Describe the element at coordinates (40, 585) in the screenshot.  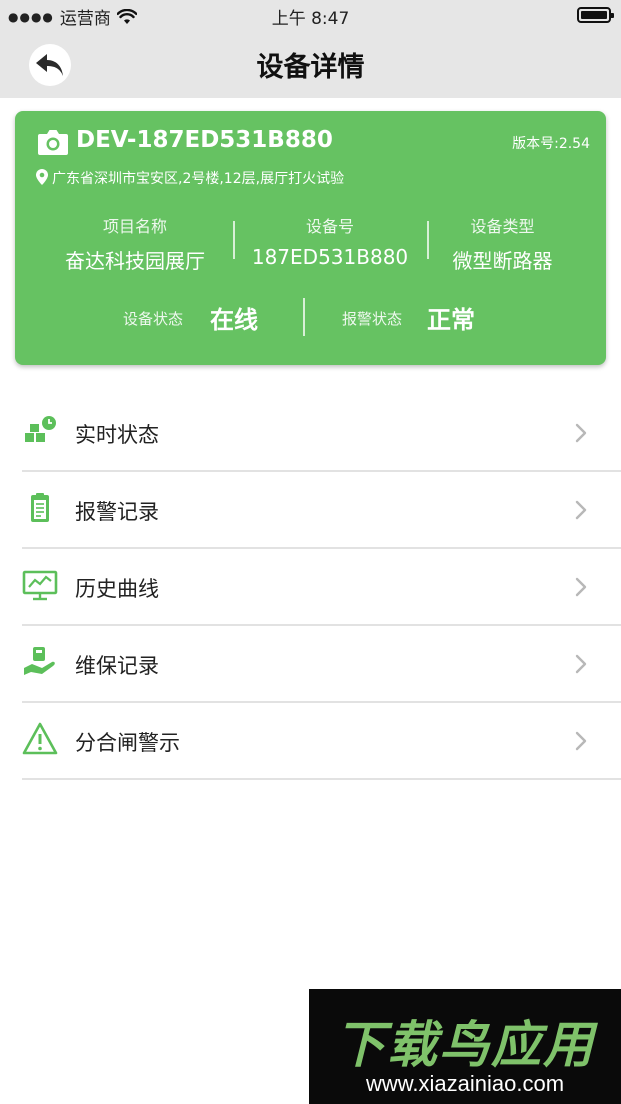
I see `history-curve-icon` at that location.